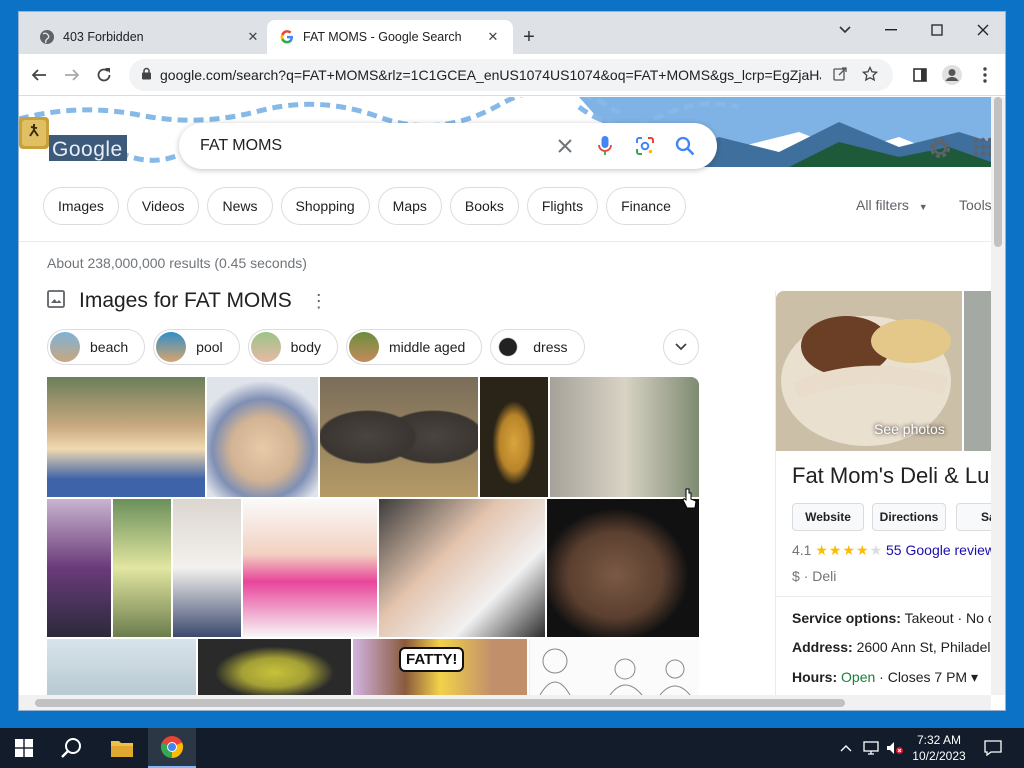 The image size is (1024, 768). What do you see at coordinates (869, 371) in the screenshot?
I see `business-photo: See photos` at bounding box center [869, 371].